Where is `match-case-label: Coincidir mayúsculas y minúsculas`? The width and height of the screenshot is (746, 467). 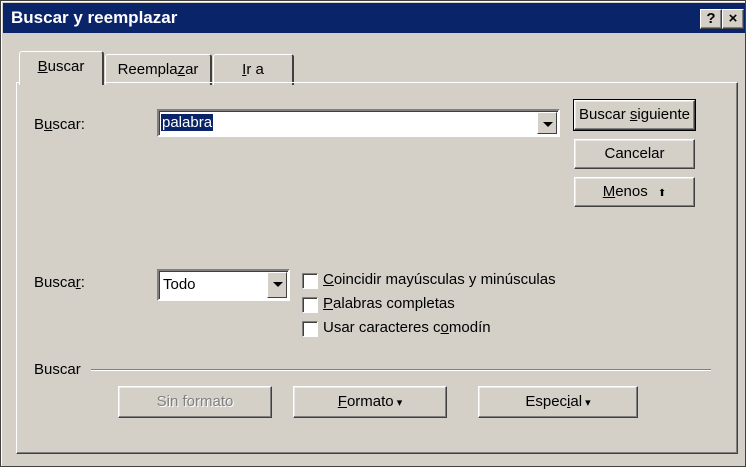
match-case-label: Coincidir mayúsculas y minúsculas is located at coordinates (439, 279).